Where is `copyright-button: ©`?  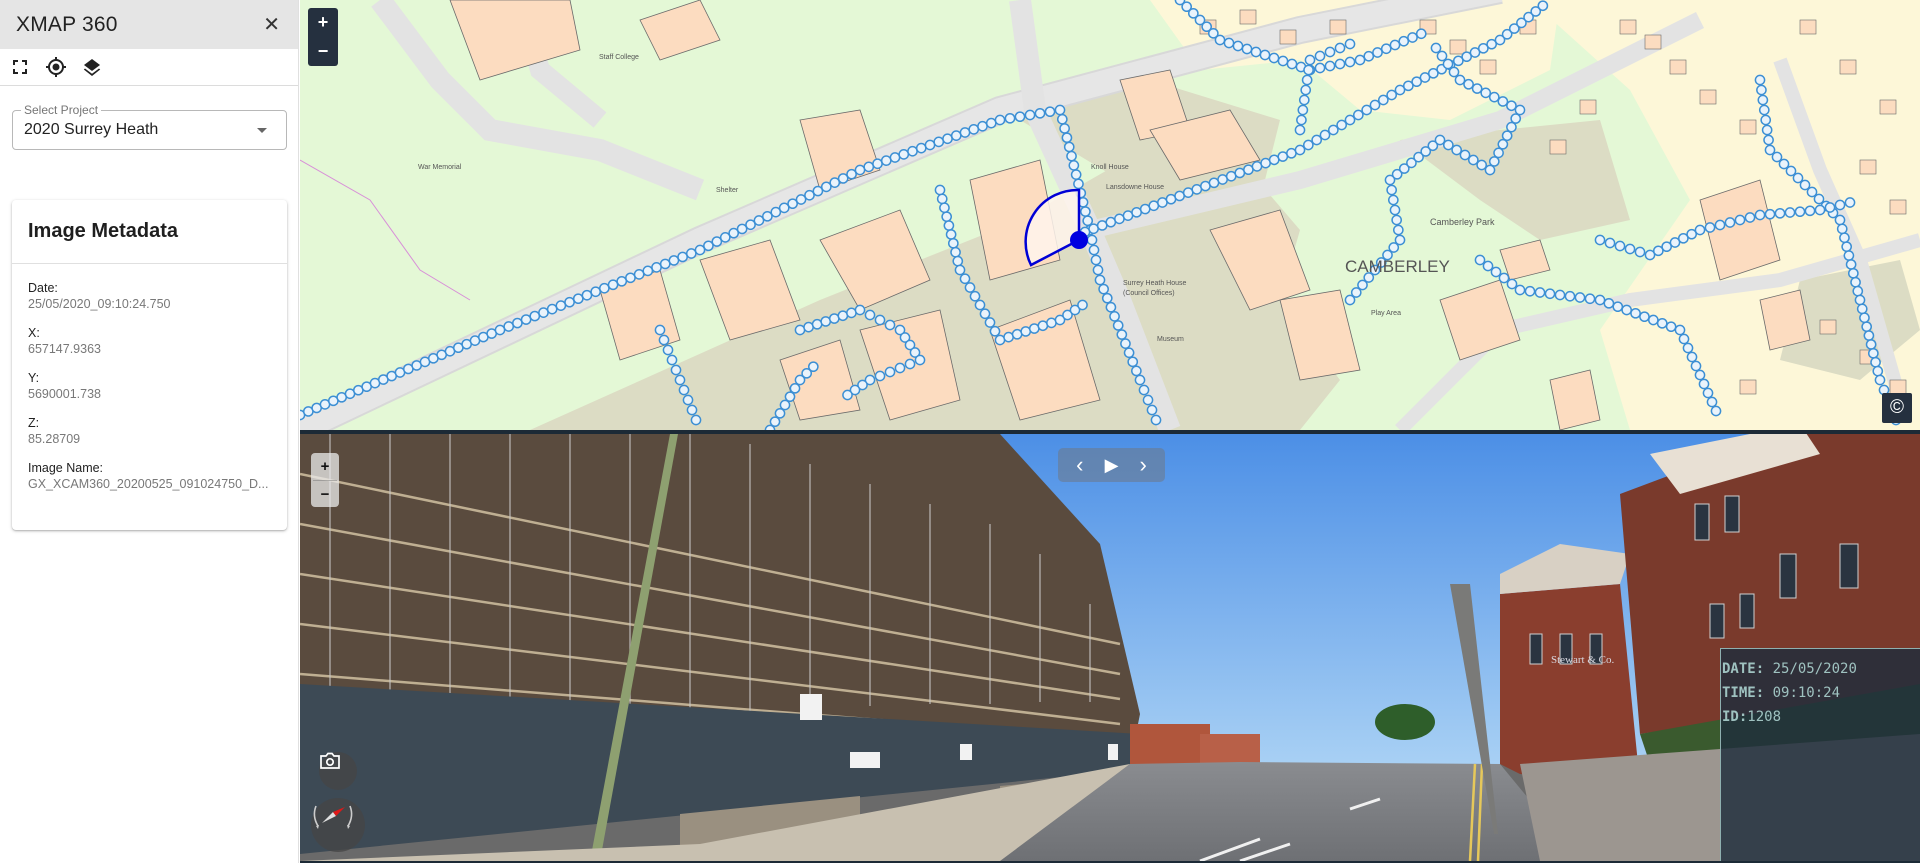
copyright-button: © is located at coordinates (1897, 408).